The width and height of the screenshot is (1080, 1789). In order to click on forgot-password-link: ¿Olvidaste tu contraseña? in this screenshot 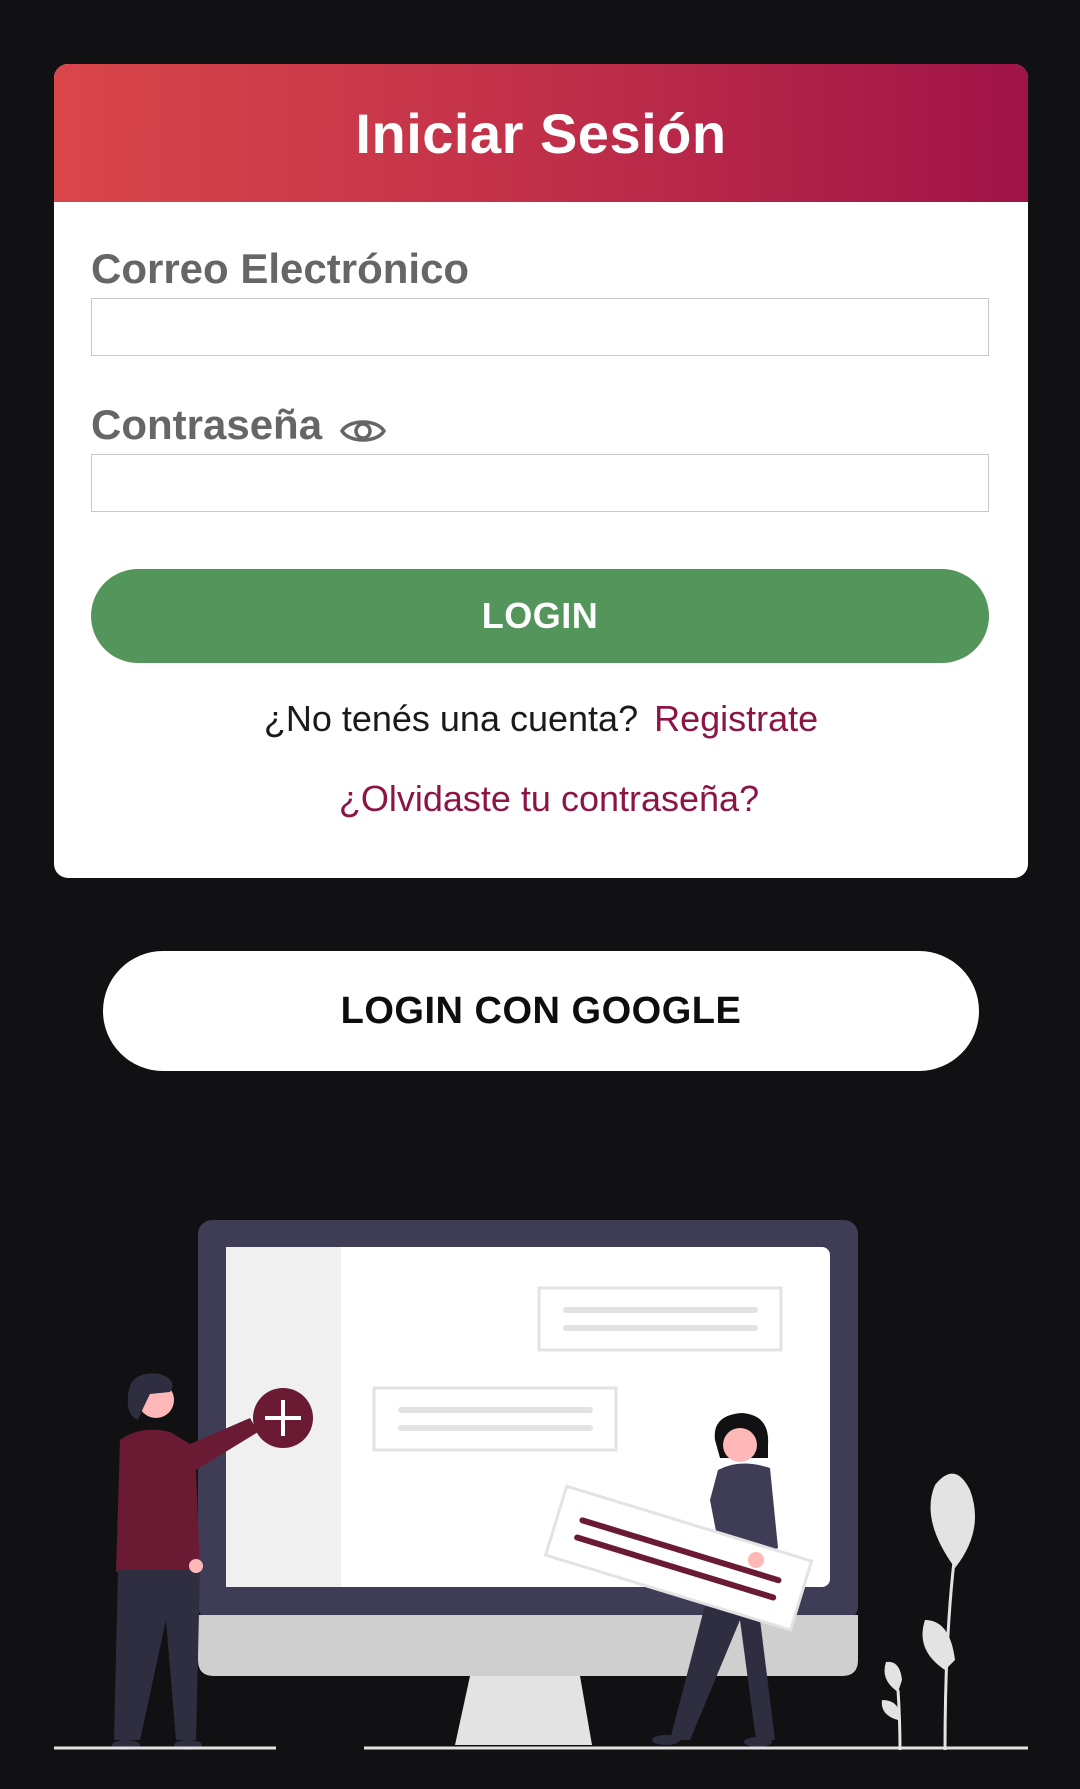, I will do `click(549, 798)`.